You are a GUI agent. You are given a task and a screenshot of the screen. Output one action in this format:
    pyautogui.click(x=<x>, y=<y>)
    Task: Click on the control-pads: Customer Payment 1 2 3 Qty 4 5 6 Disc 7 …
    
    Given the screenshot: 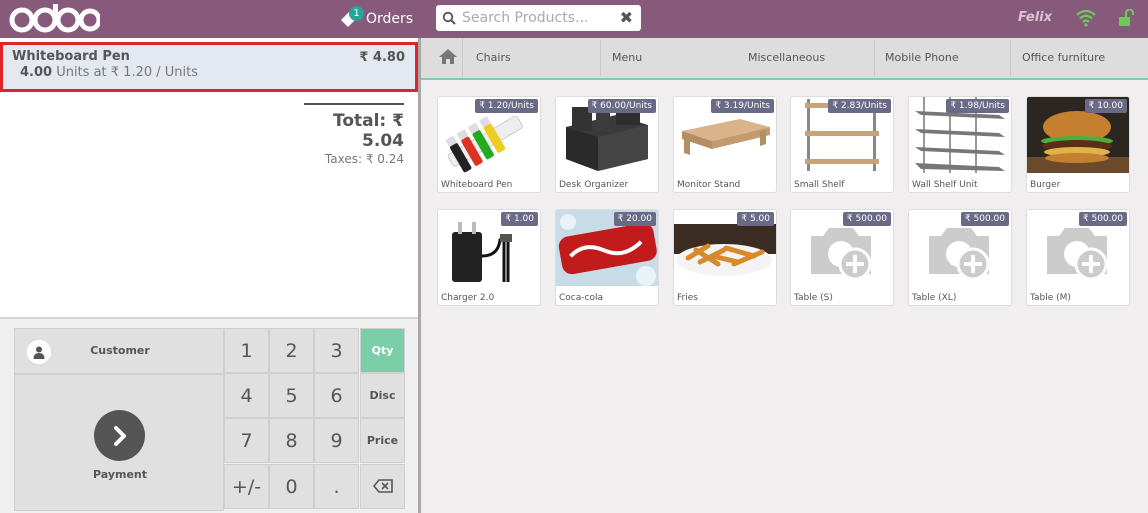 What is the action you would take?
    pyautogui.click(x=209, y=415)
    